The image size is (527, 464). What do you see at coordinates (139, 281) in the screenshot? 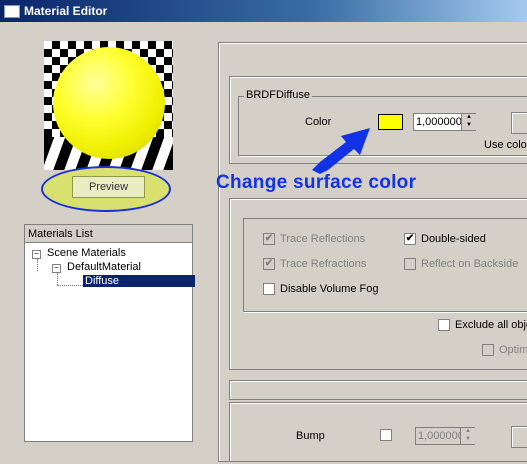
I see `tree-item-diffuse: Diffuse` at bounding box center [139, 281].